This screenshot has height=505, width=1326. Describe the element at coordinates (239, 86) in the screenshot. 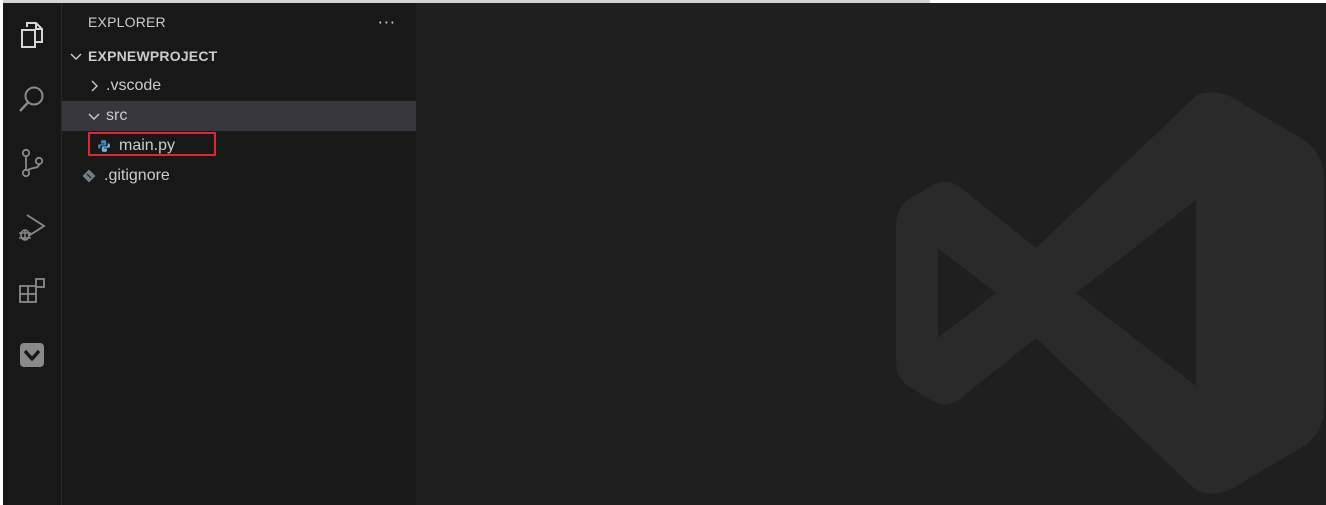

I see `tree-item-vscode: .vscode` at that location.